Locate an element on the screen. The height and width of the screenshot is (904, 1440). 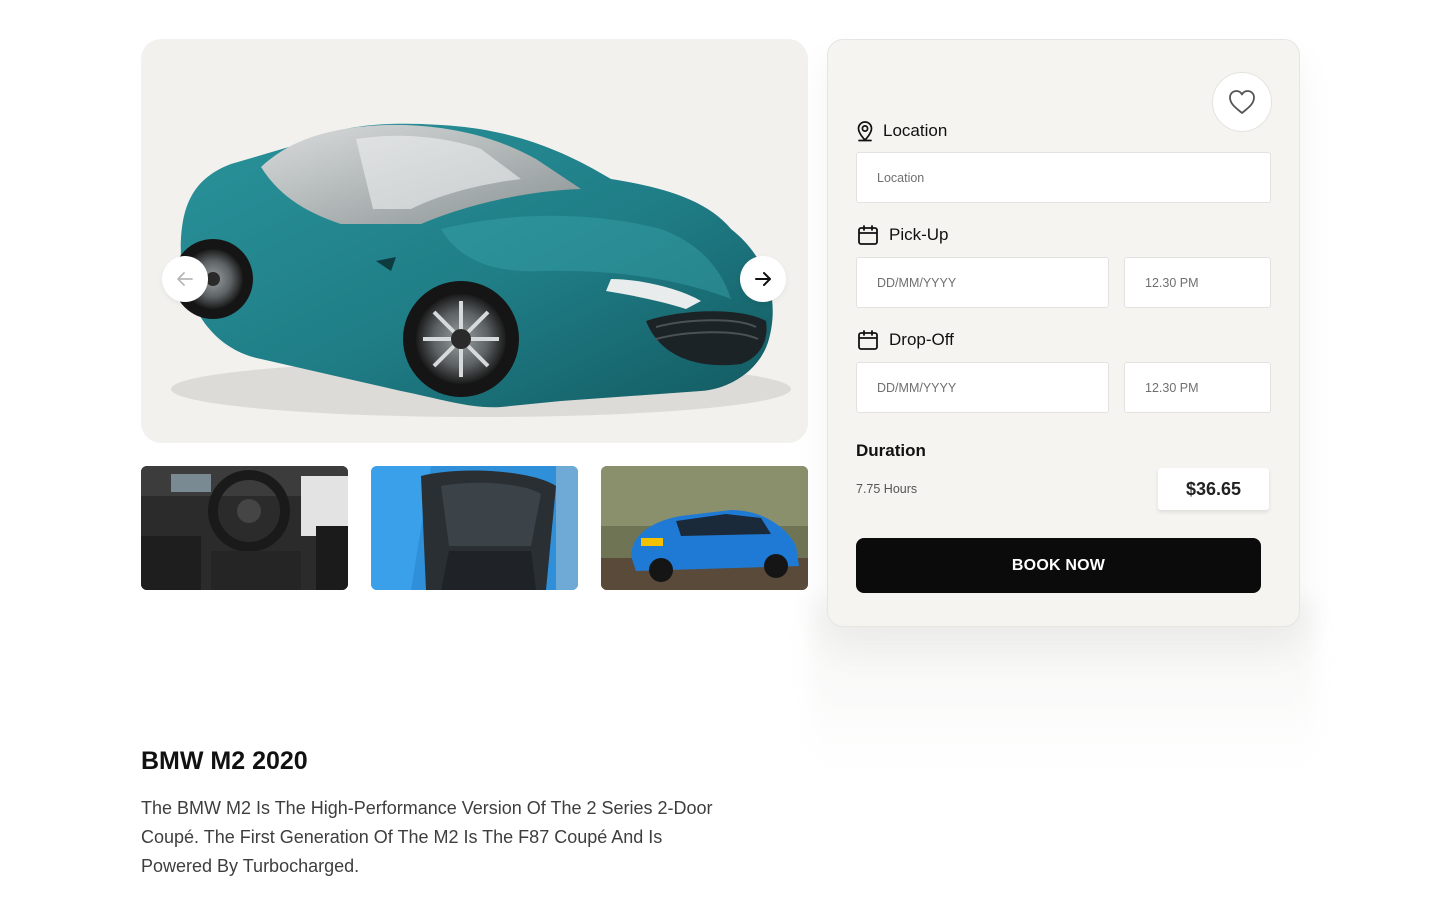
location-label: Location is located at coordinates (915, 130).